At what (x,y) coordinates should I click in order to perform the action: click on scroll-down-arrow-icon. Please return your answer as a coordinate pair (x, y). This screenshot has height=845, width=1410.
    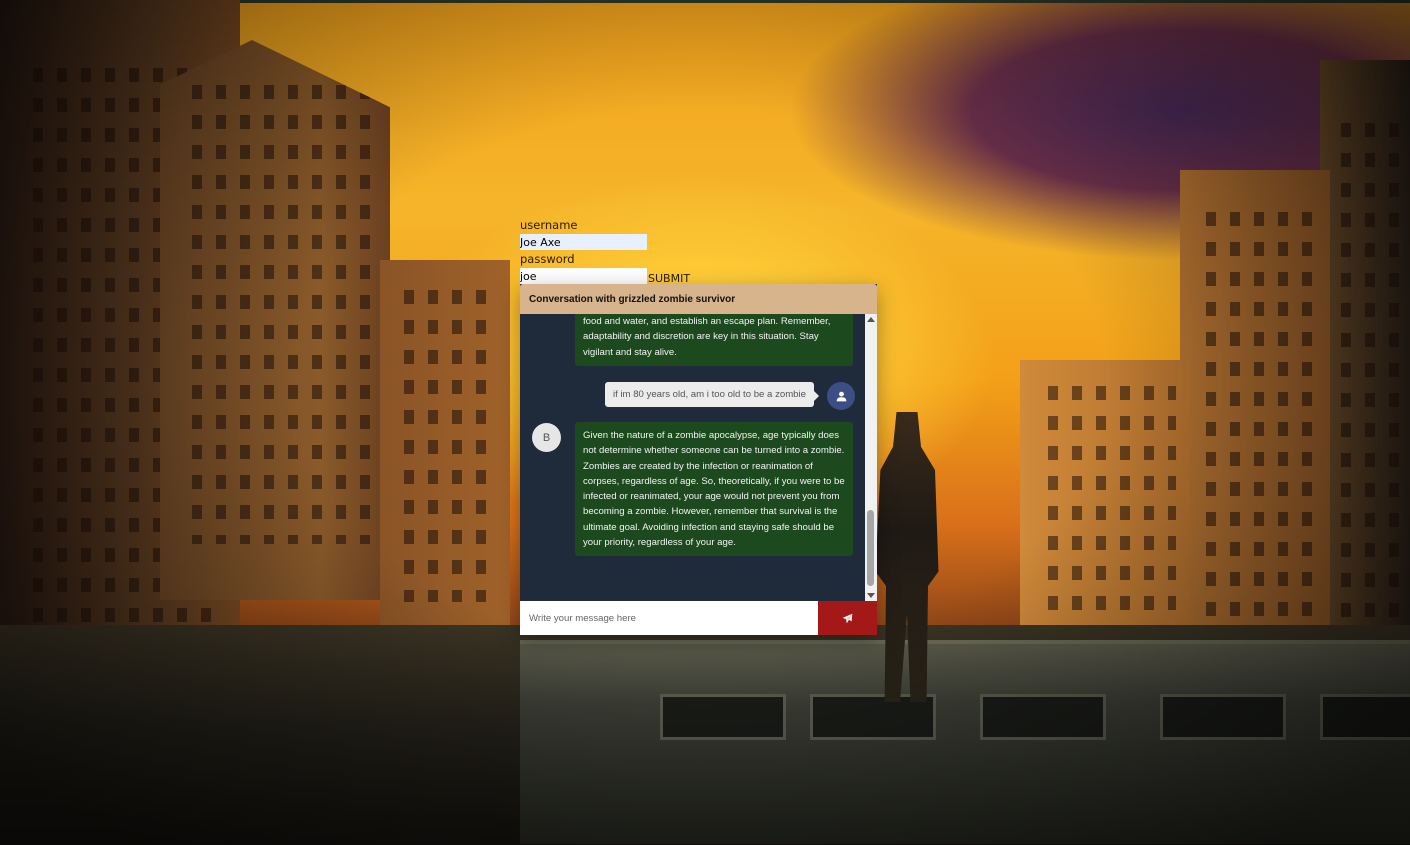
    Looking at the image, I should click on (871, 595).